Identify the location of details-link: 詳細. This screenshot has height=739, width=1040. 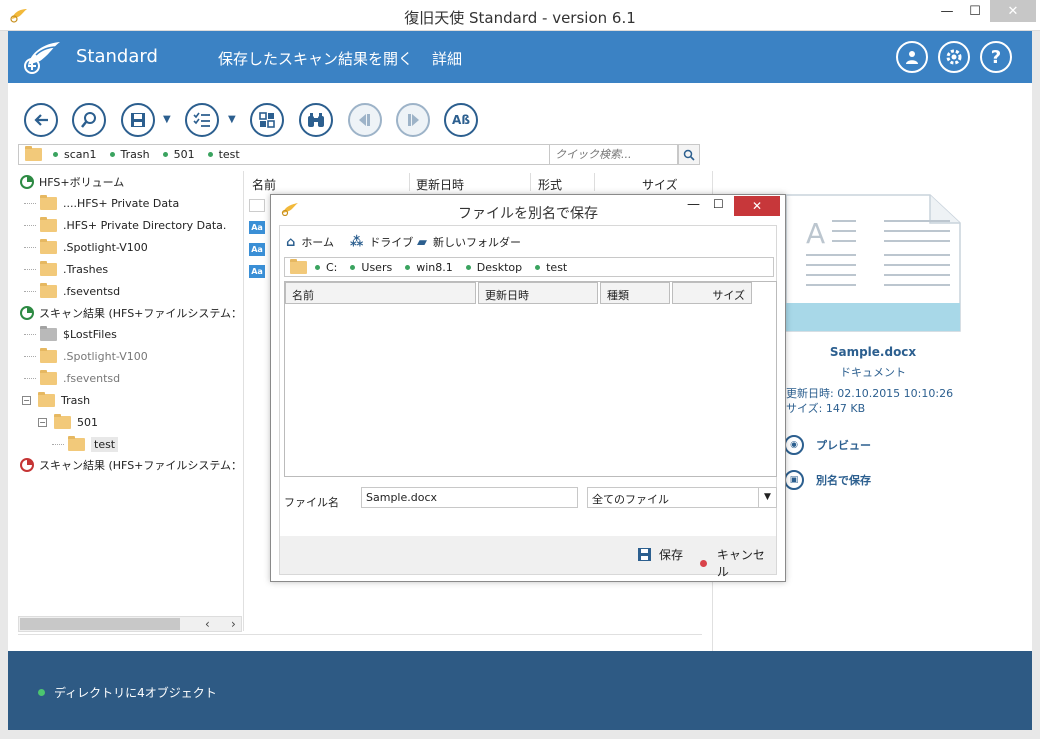
(447, 58).